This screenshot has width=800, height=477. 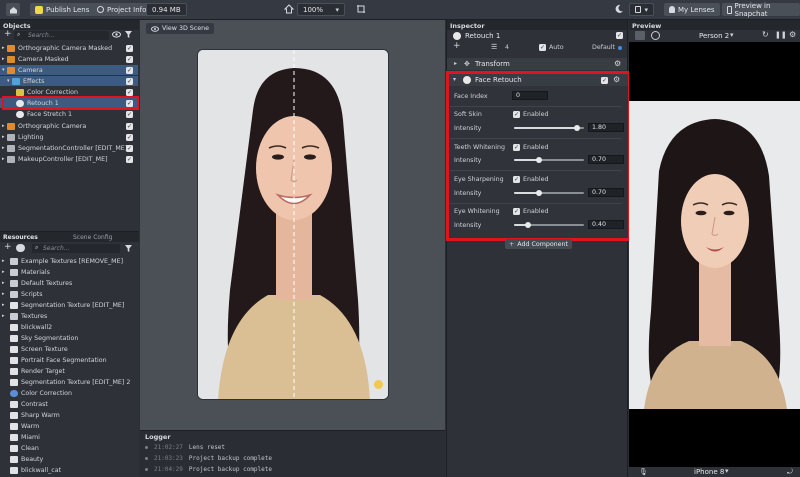 What do you see at coordinates (538, 244) in the screenshot?
I see `add-component-button: + Add Component` at bounding box center [538, 244].